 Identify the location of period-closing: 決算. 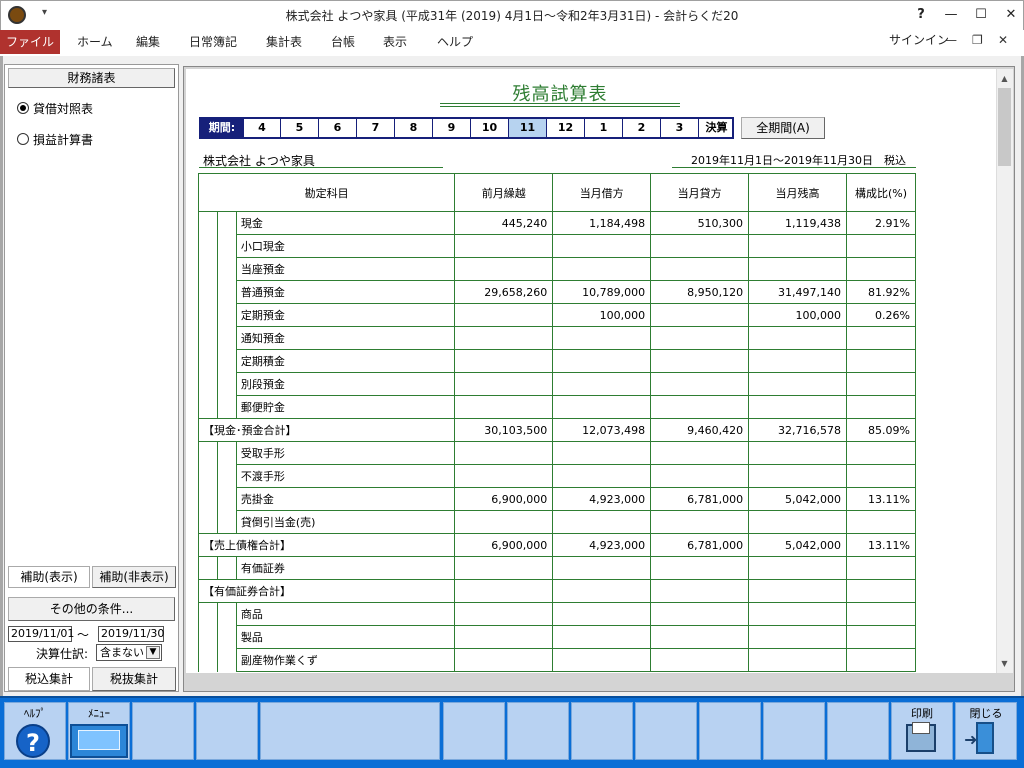
(716, 128).